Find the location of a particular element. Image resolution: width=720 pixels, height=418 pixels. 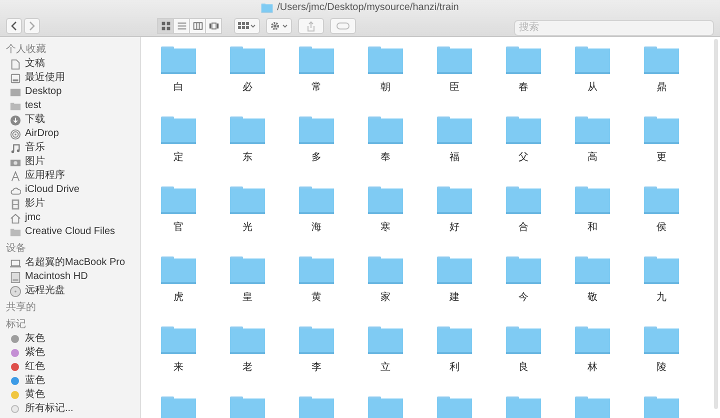

sidebar-item: Macintosh HD is located at coordinates (70, 277).